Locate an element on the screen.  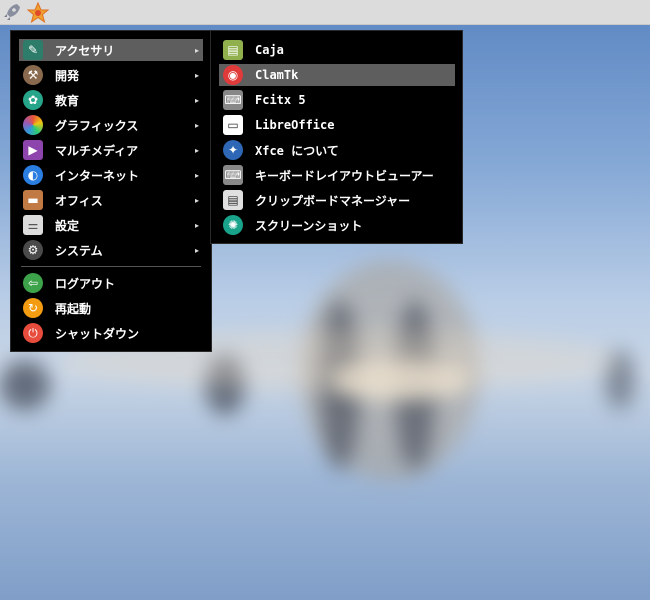
logout-icon: ⇦ is located at coordinates (33, 283).